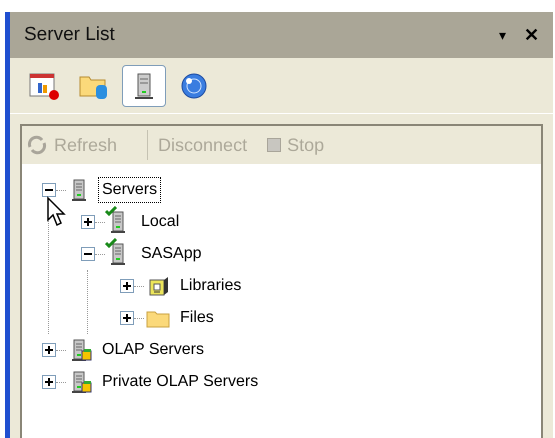 The image size is (555, 438). What do you see at coordinates (57, 212) in the screenshot?
I see `mouse-pointer-icon` at bounding box center [57, 212].